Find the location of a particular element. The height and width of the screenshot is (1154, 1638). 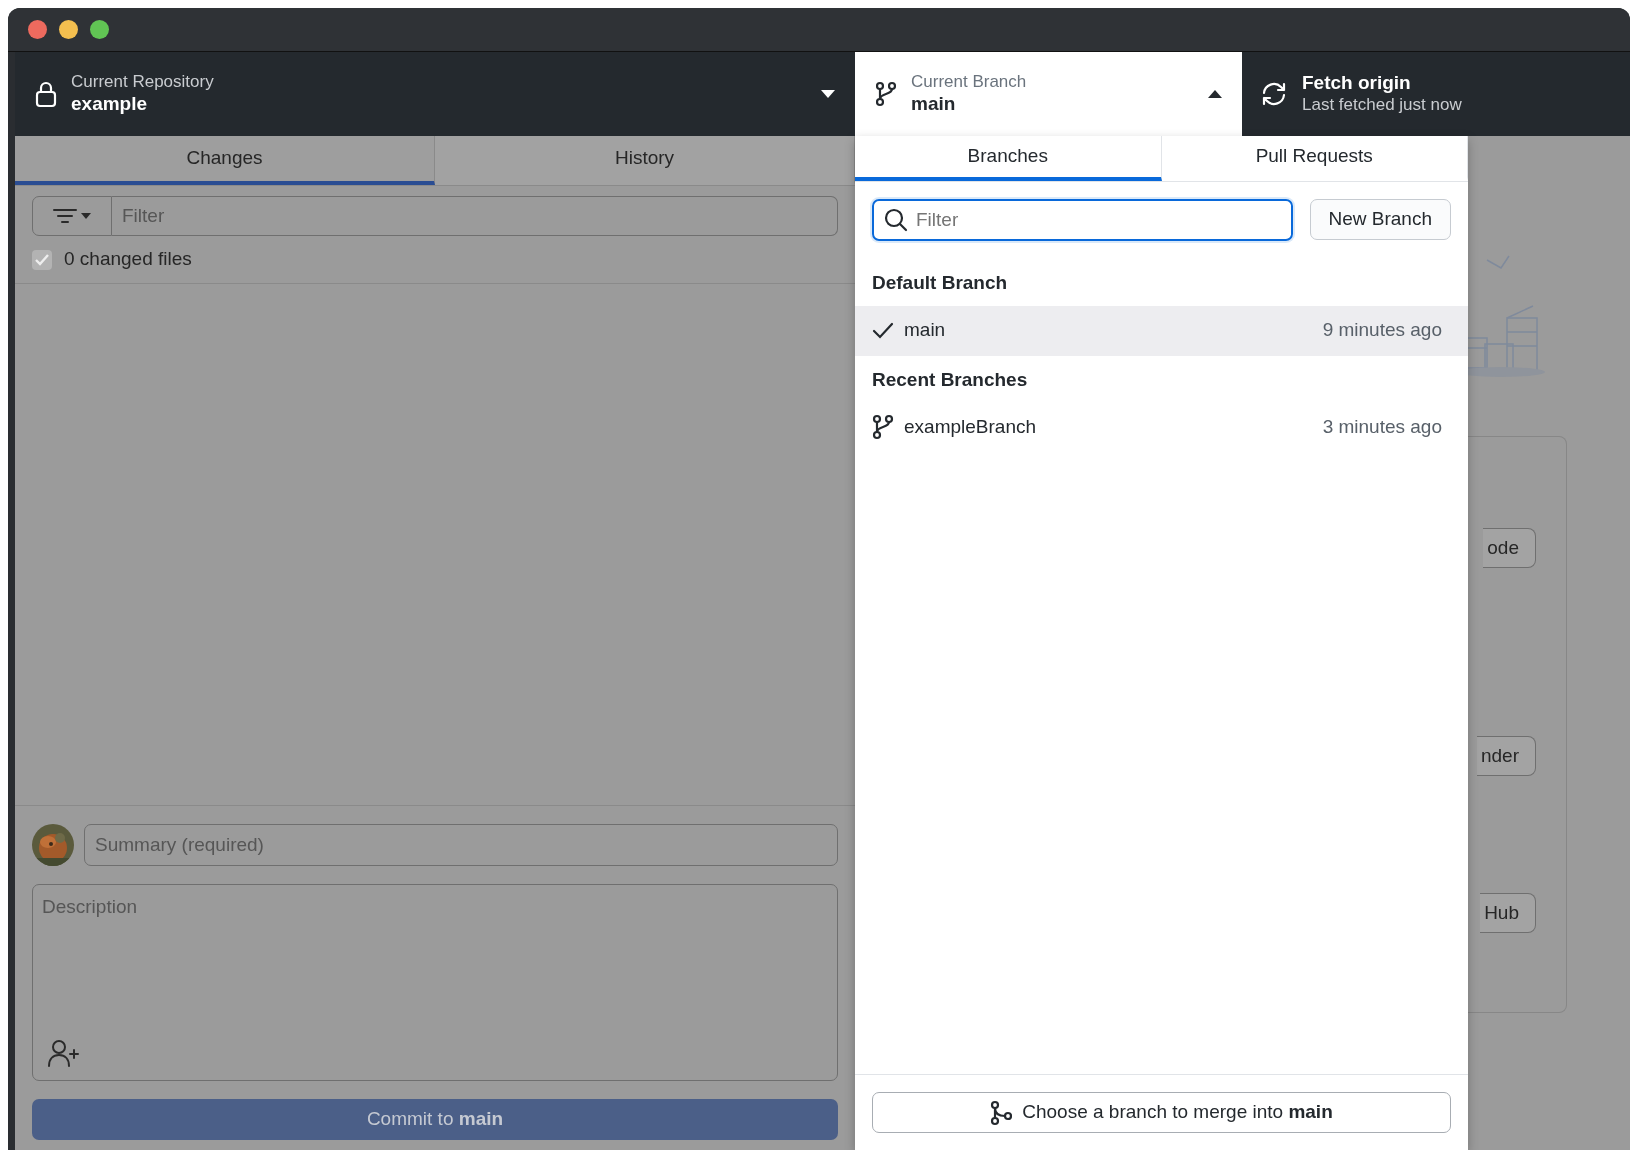

branch-time: 9 minutes ago is located at coordinates (1382, 330).